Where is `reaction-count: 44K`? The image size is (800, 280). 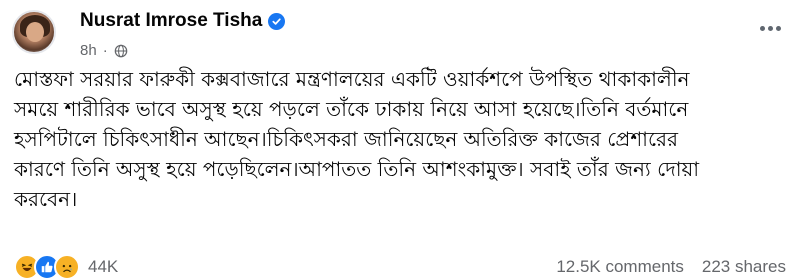 reaction-count: 44K is located at coordinates (103, 266).